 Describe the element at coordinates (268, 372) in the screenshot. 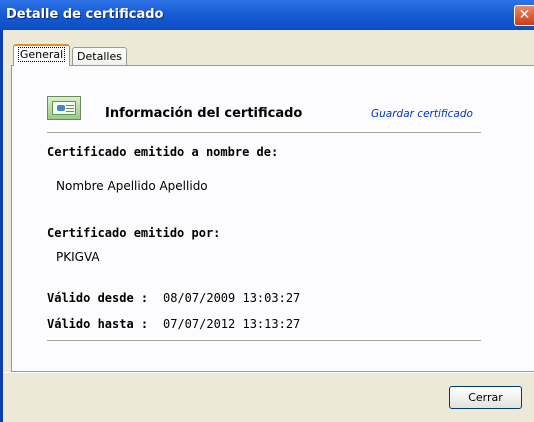

I see `footer-separator` at that location.